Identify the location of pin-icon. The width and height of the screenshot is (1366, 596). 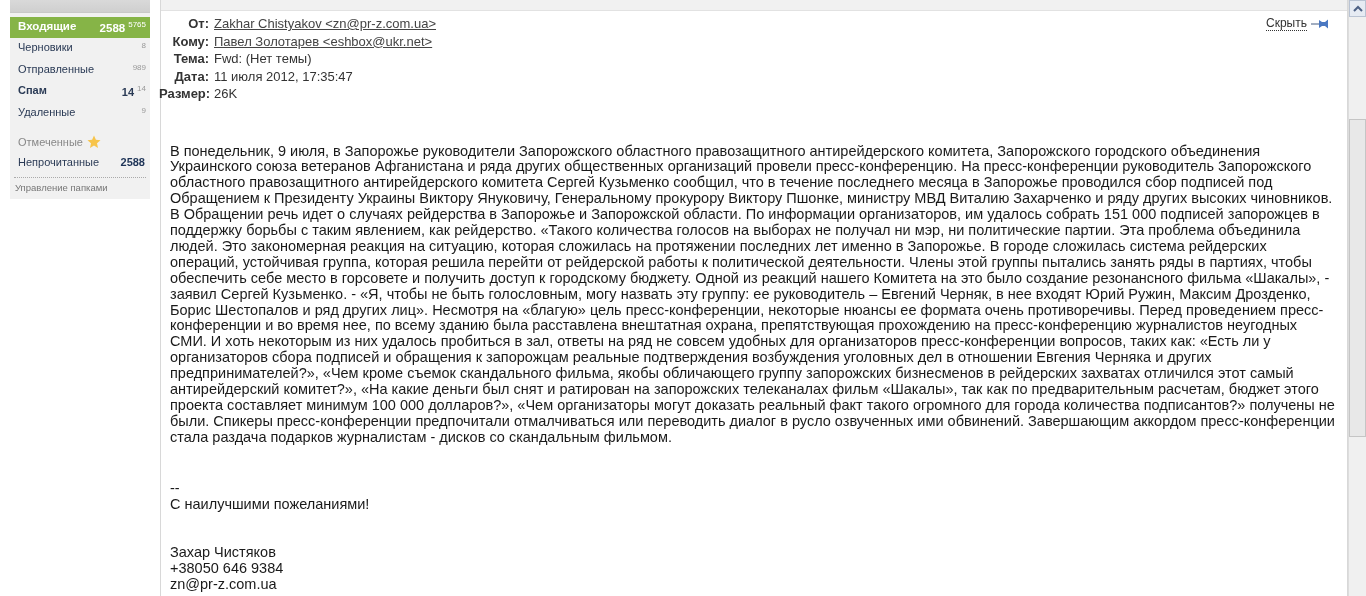
(1320, 24).